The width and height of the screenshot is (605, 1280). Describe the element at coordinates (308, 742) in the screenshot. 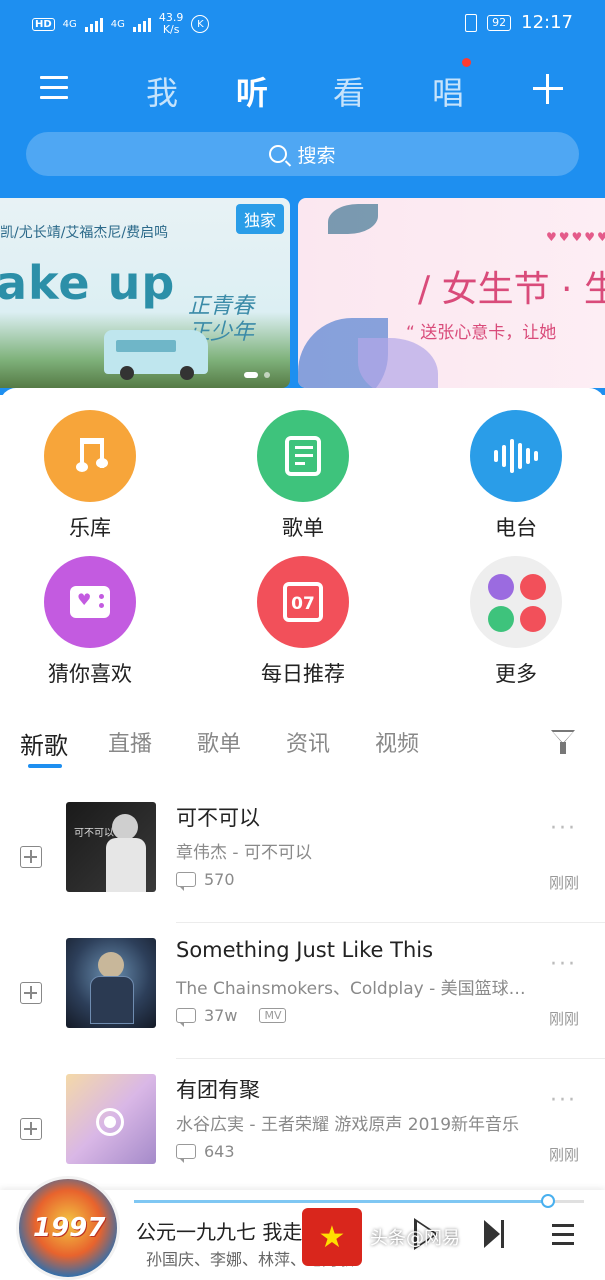

I see `tab-news: 资讯` at that location.